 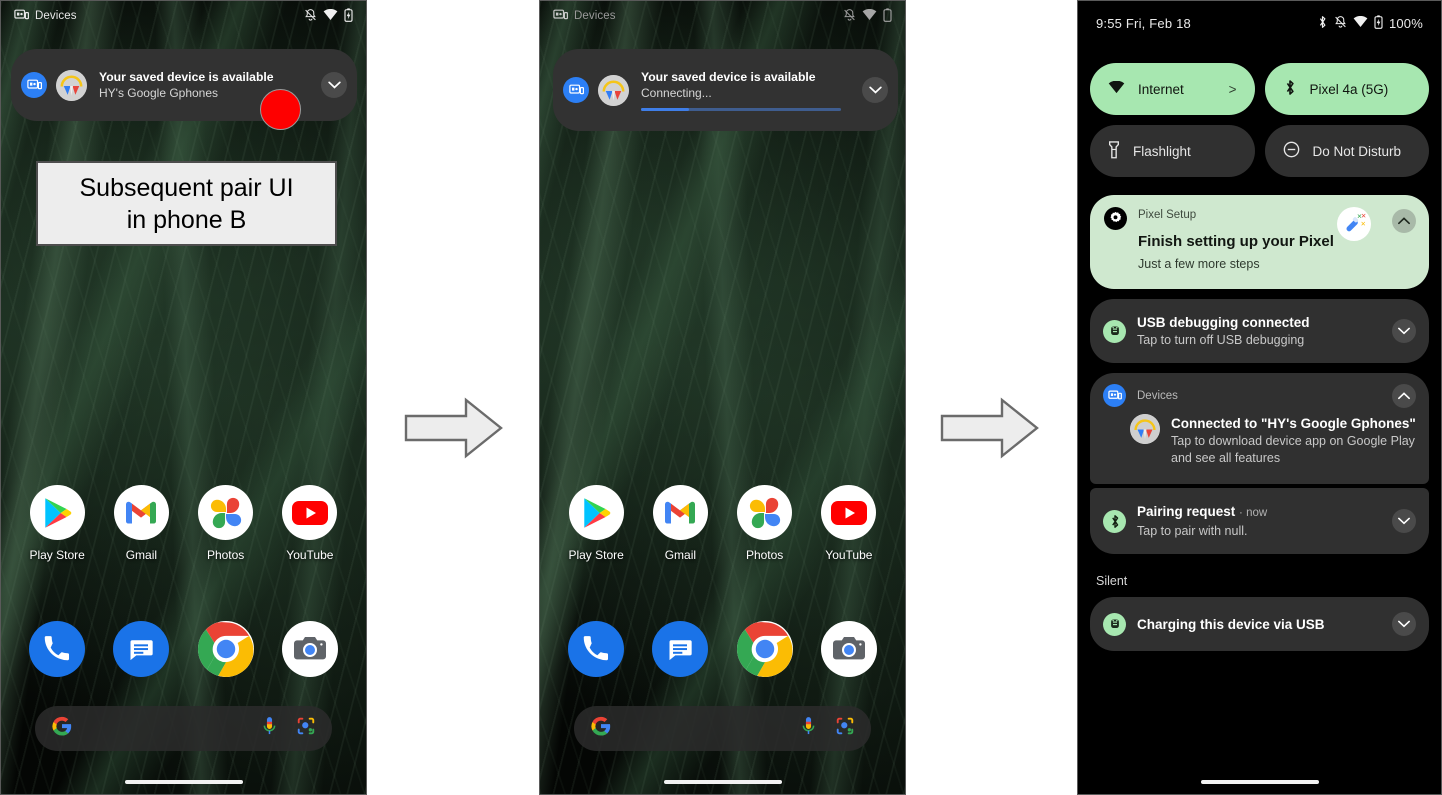 I want to click on phone-a-search-bar, so click(x=183, y=728).